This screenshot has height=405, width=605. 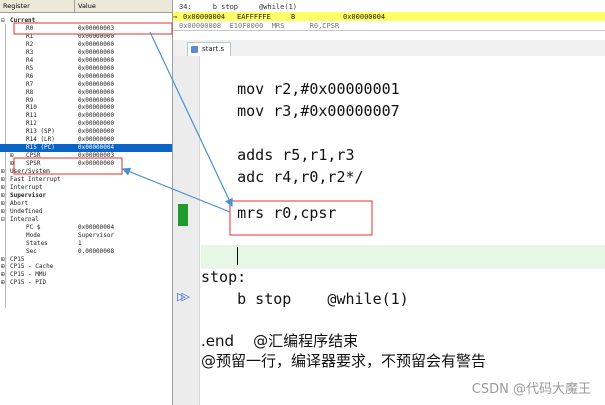 I want to click on register-row: R1 0x00000000, so click(x=86, y=37).